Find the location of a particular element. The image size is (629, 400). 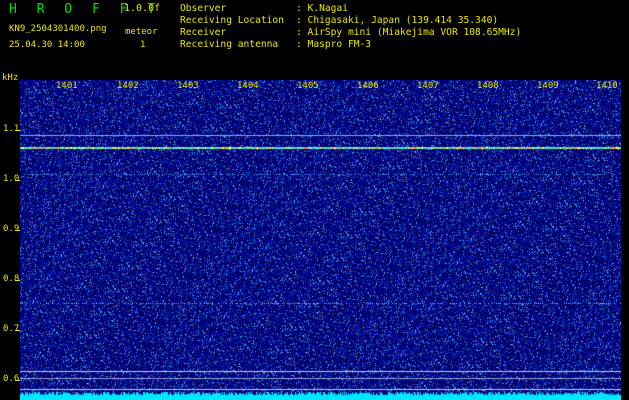

x-tick-label: 1409 is located at coordinates (548, 86).